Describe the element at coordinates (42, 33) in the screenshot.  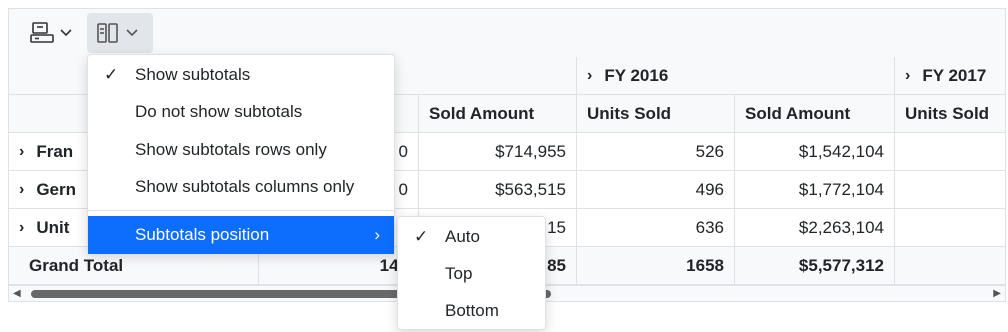
I see `field-list-icon` at that location.